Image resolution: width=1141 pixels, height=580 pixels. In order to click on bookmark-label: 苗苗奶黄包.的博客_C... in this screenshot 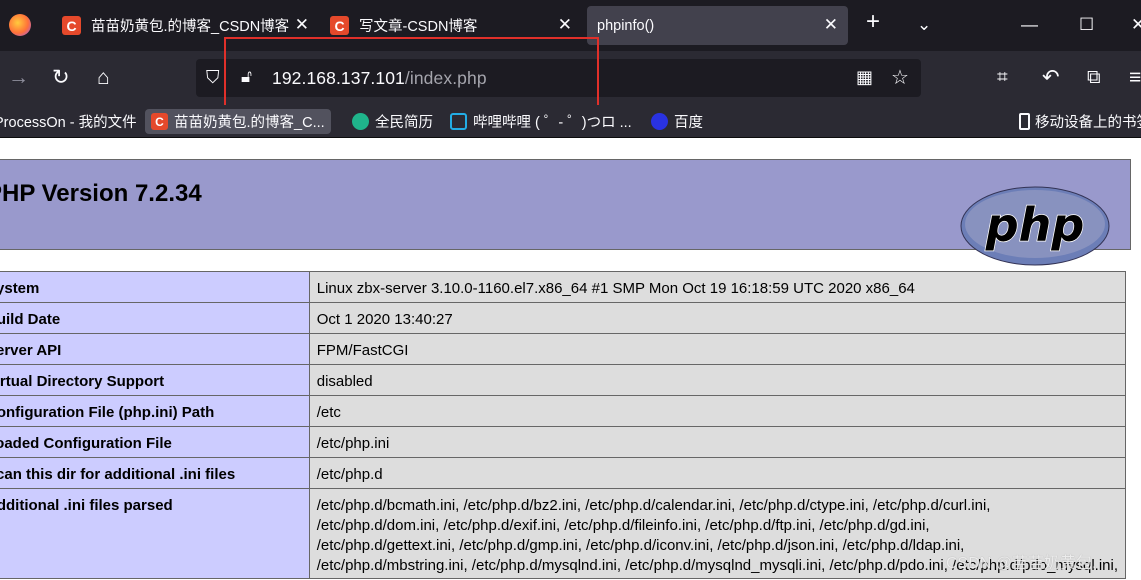, I will do `click(249, 123)`.